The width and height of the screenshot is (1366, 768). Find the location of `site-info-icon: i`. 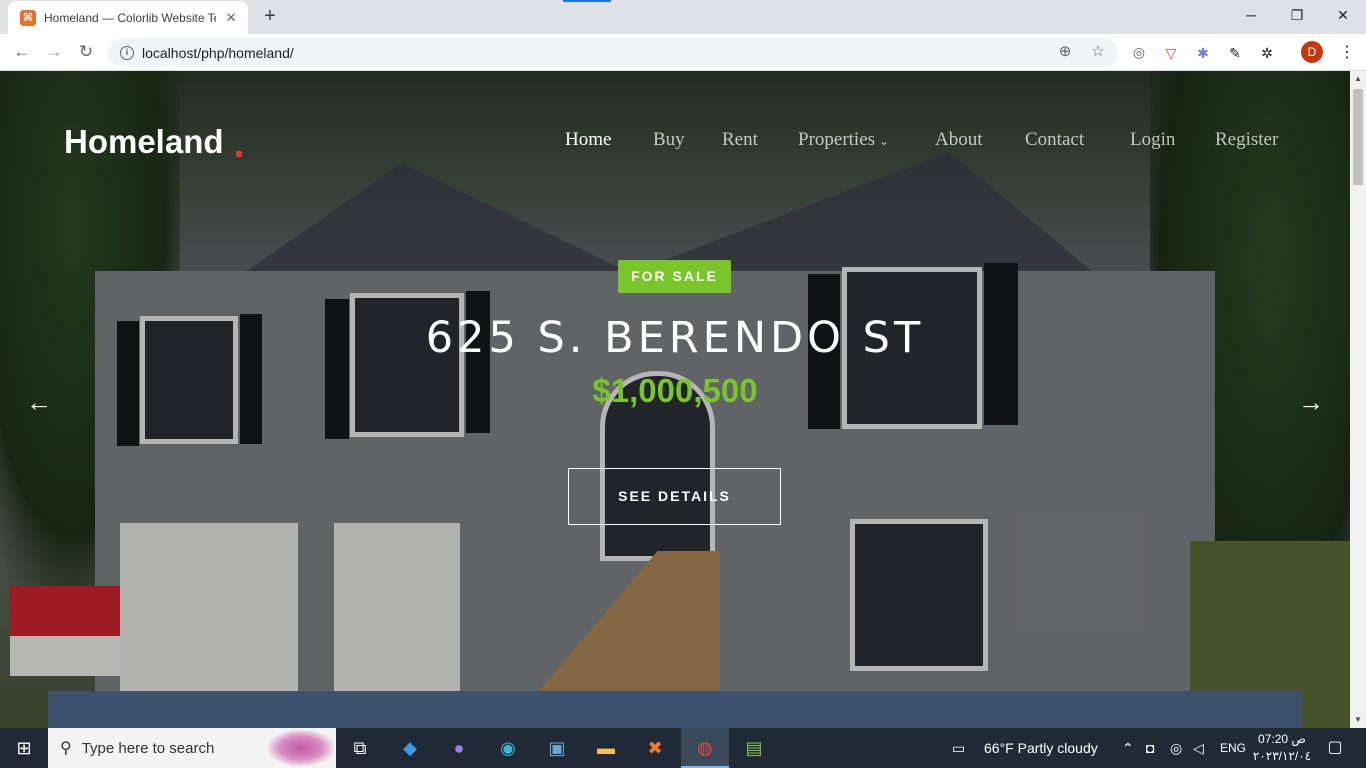

site-info-icon: i is located at coordinates (127, 52).